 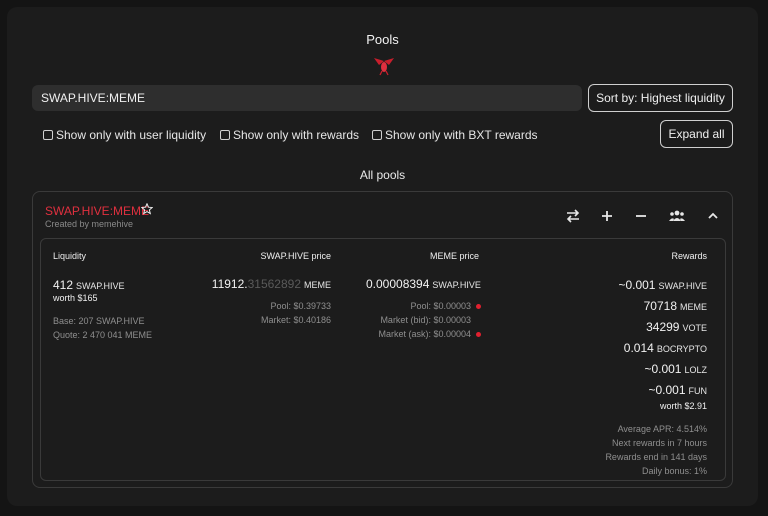 What do you see at coordinates (63, 285) in the screenshot?
I see `liquidity-value: 412` at bounding box center [63, 285].